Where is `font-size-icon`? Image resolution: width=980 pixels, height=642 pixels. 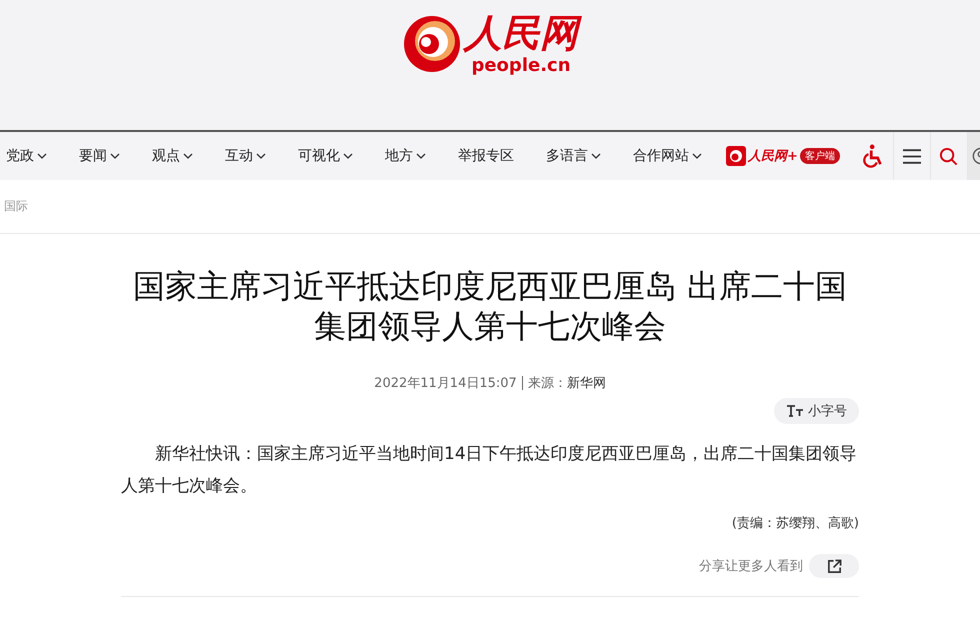
font-size-icon is located at coordinates (795, 411).